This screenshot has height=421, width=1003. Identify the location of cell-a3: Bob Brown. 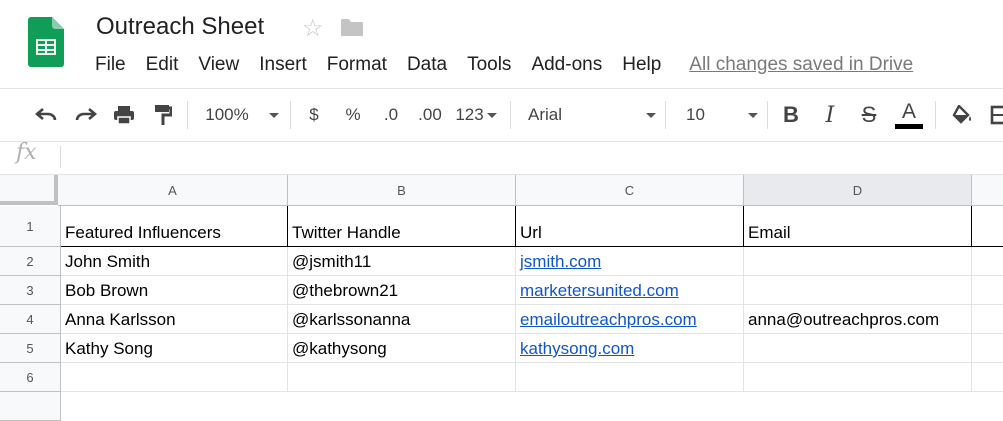
(174, 290).